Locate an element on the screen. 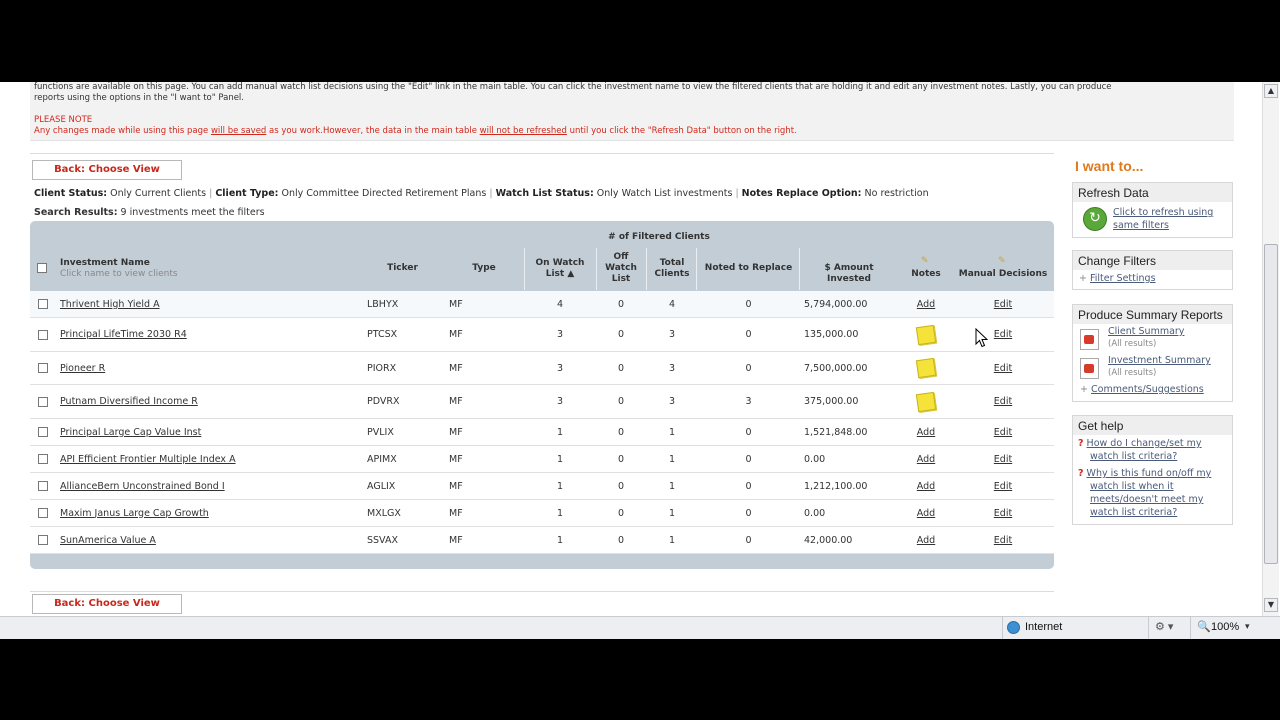 The image size is (1280, 720). refresh-data-header: Refresh Data is located at coordinates (1152, 192).